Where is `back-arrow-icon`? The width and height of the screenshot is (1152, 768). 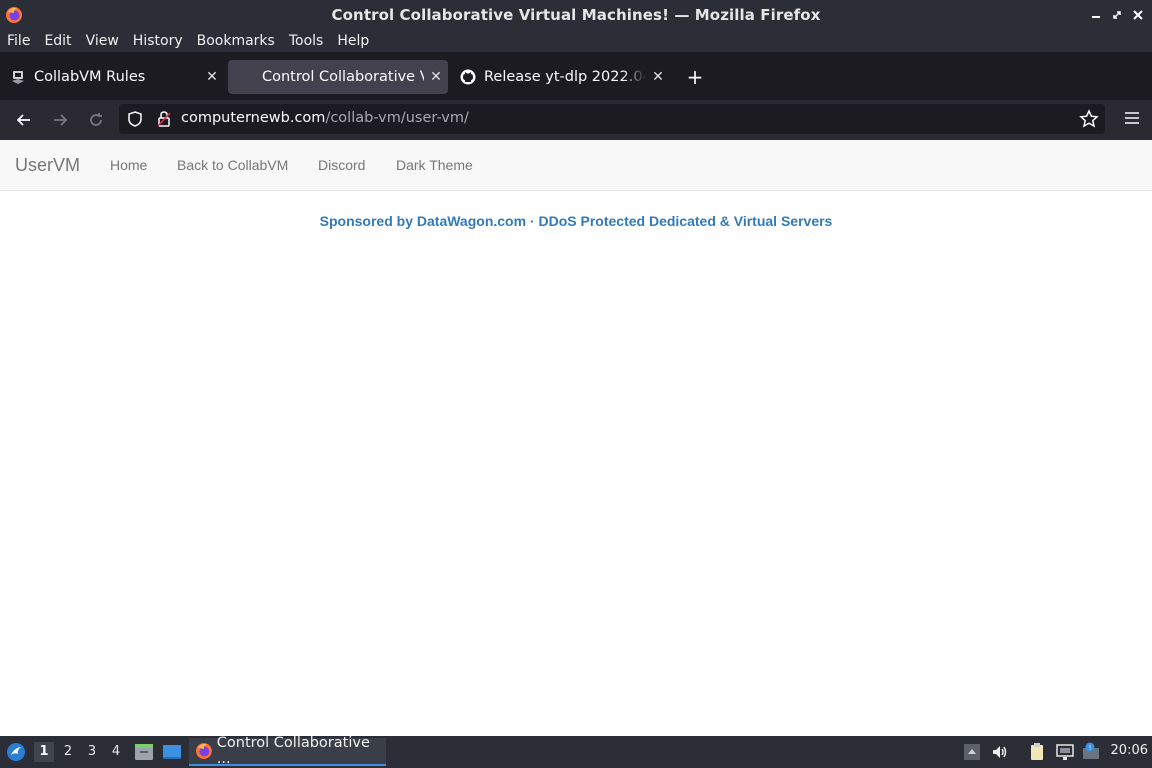 back-arrow-icon is located at coordinates (23, 120).